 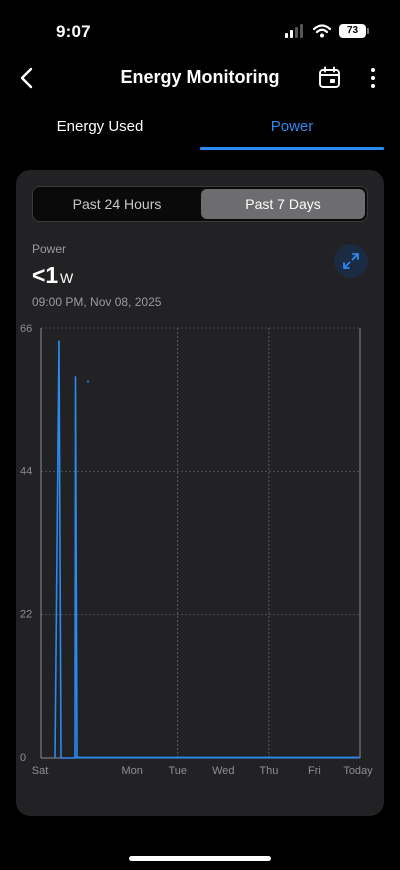 What do you see at coordinates (202, 771) in the screenshot?
I see `x-axis-ticks: Sat Mon Tue Wed Thu Fri Today` at bounding box center [202, 771].